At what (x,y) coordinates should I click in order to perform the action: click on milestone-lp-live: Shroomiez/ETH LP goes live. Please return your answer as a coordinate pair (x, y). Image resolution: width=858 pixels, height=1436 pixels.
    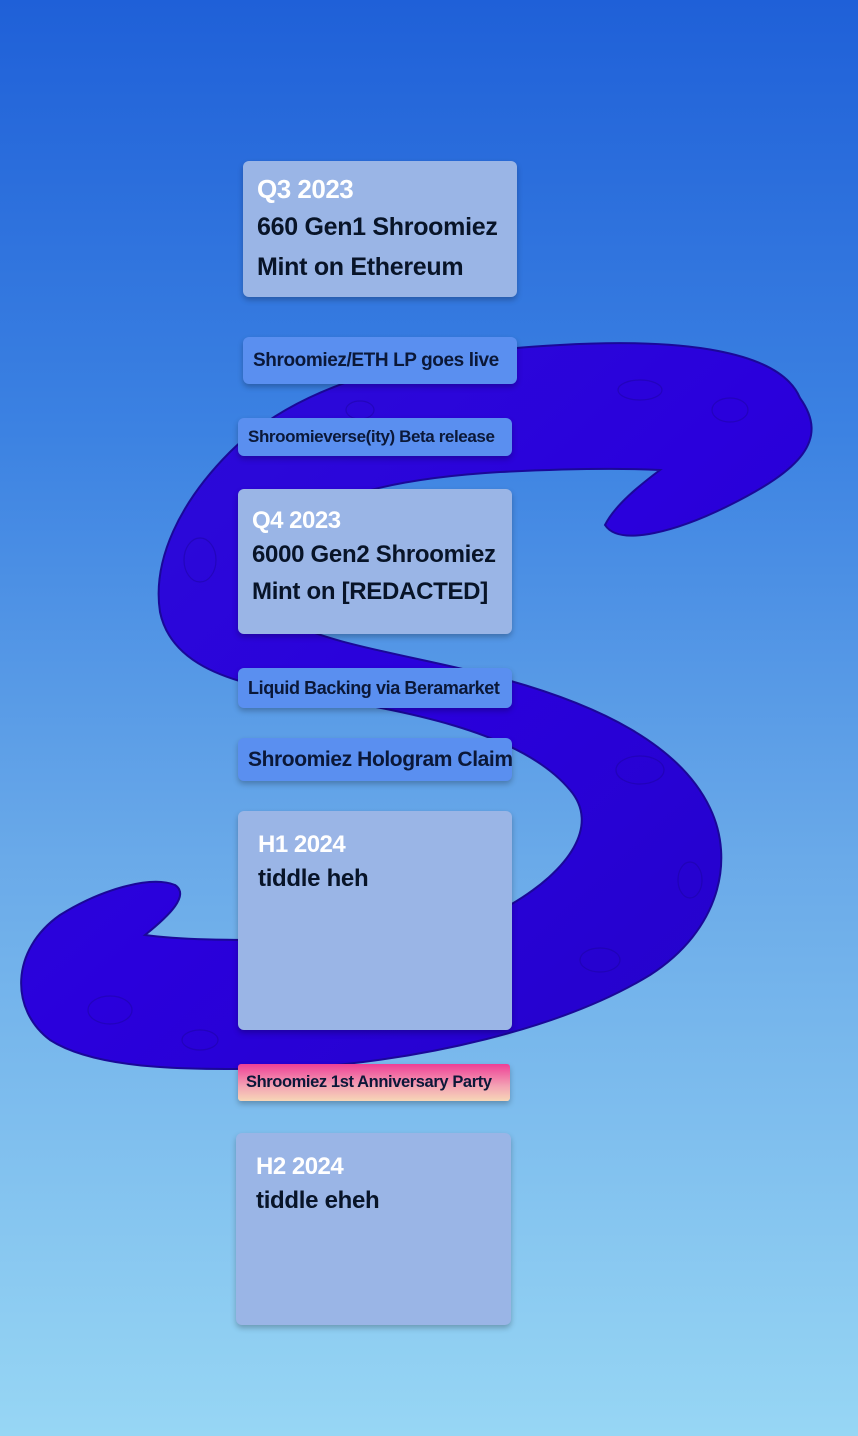
    Looking at the image, I should click on (380, 360).